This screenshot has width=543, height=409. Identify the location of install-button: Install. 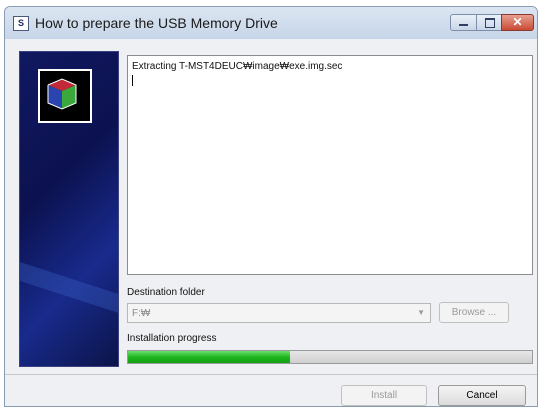
(384, 395).